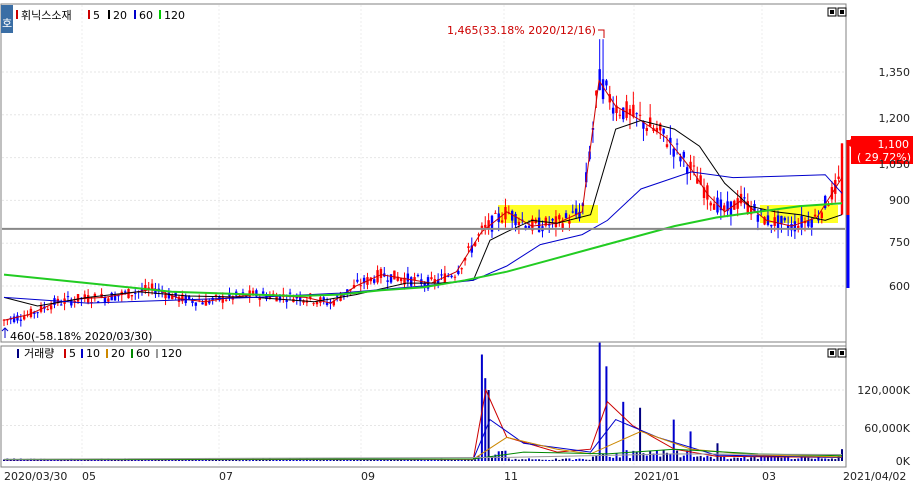 The width and height of the screenshot is (914, 483). What do you see at coordinates (832, 353) in the screenshot?
I see `minimize-box-inner` at bounding box center [832, 353].